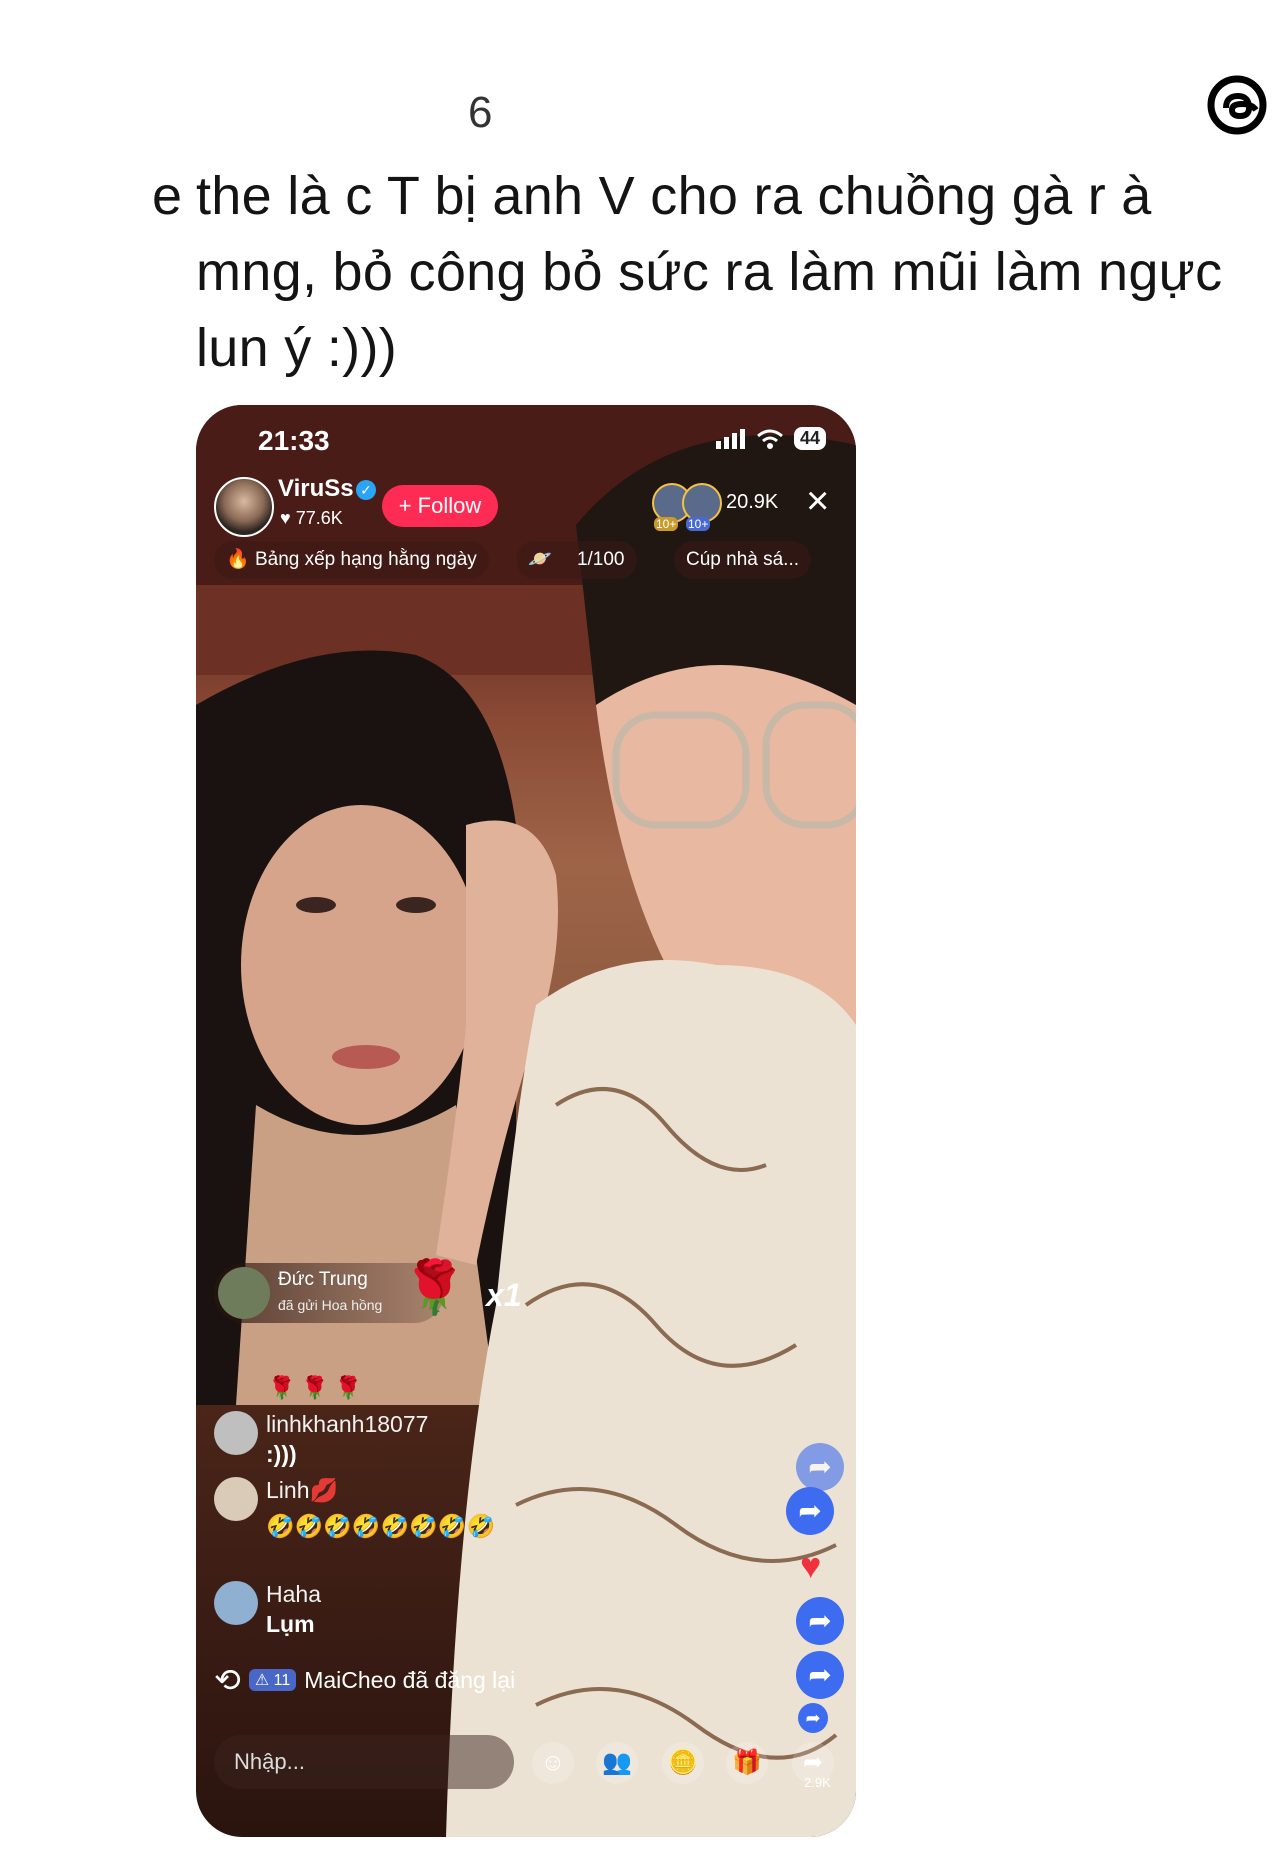 This screenshot has width=1282, height=1855. I want to click on comment-text: 🤣🤣🤣🤣🤣🤣🤣🤣, so click(381, 1526).